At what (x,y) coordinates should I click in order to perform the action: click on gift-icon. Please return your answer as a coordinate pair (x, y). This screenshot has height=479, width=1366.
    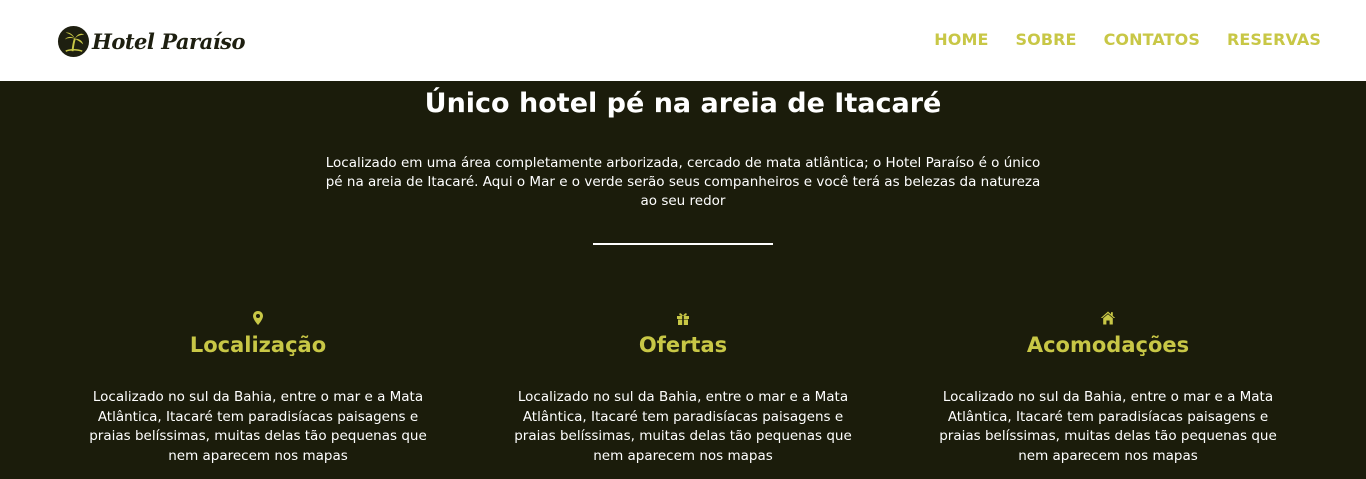
    Looking at the image, I should click on (683, 319).